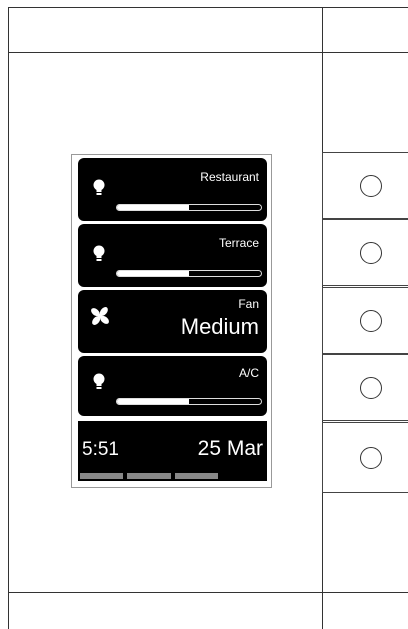 This screenshot has width=408, height=629. I want to click on tile-label: A/C, so click(248, 373).